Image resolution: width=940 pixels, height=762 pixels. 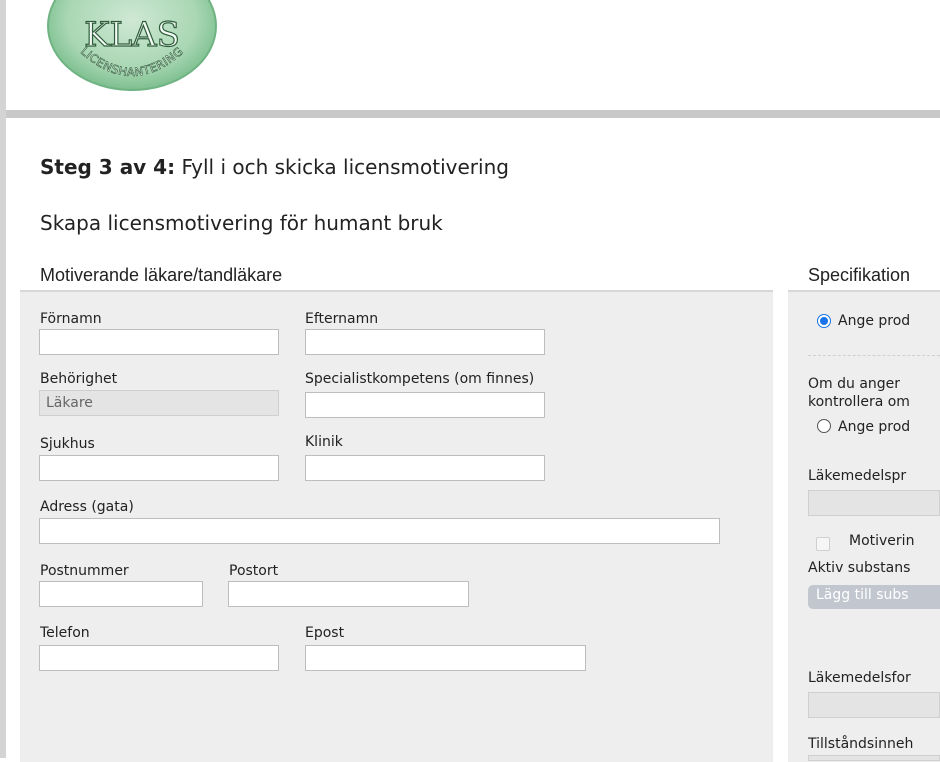 I want to click on step-label: Steg 3 av 4:, so click(x=108, y=167).